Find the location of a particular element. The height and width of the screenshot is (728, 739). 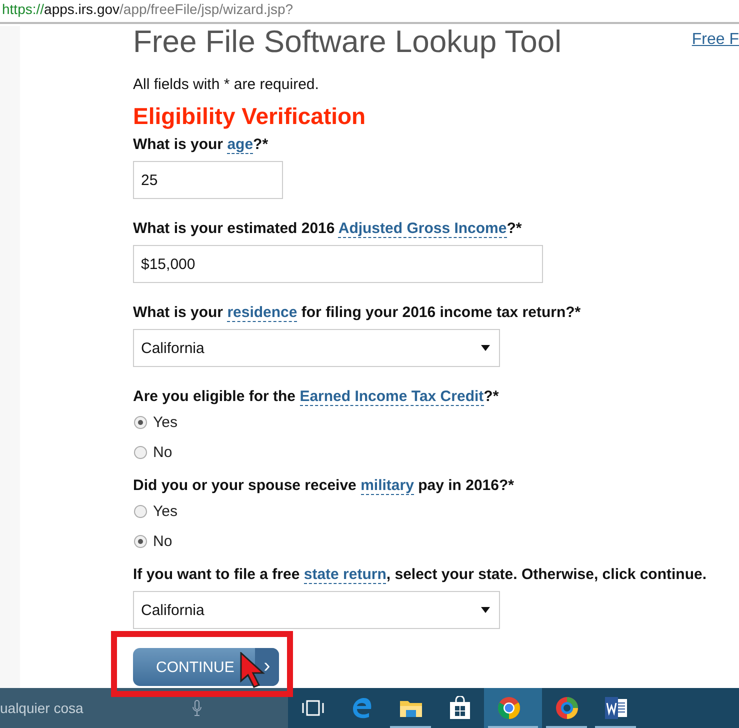

page-title: Free File Software Lookup Tool is located at coordinates (347, 42).